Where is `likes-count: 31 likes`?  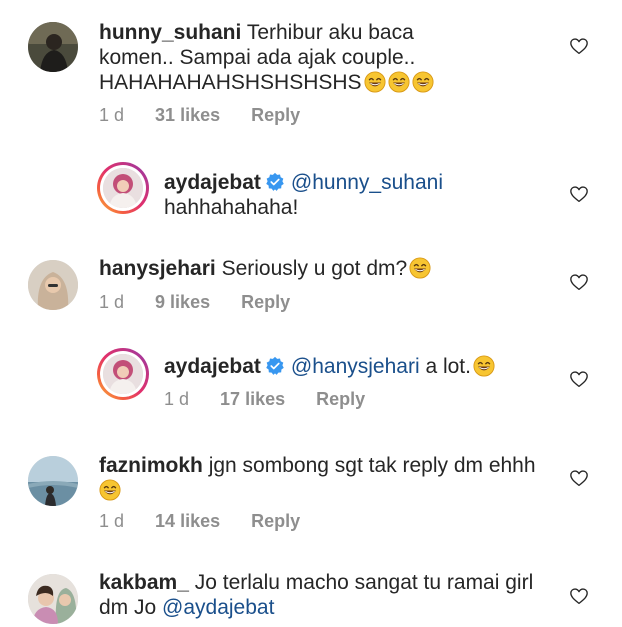
likes-count: 31 likes is located at coordinates (187, 115).